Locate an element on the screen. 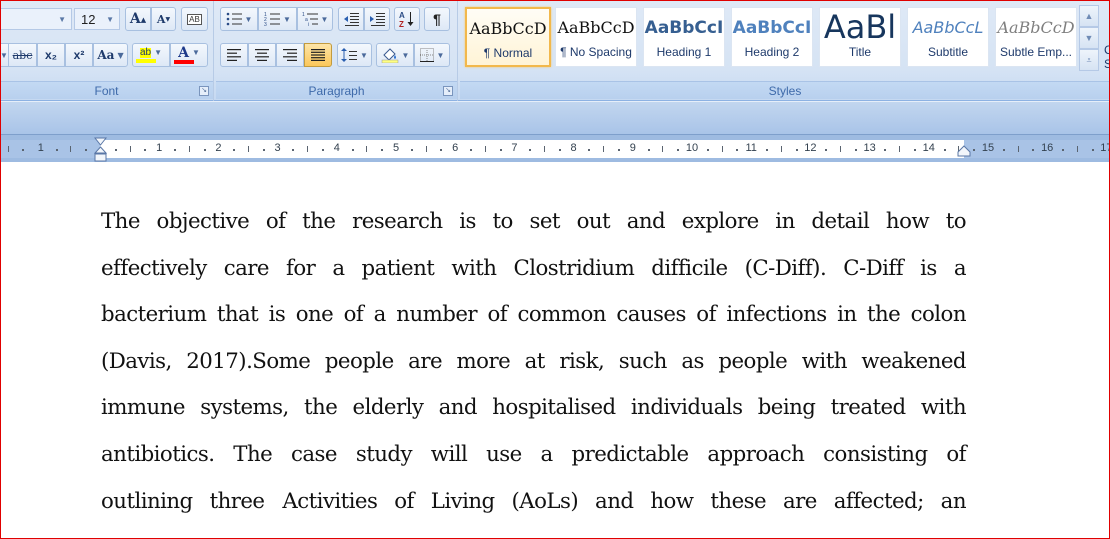 This screenshot has height=539, width=1110. gallery-scroll-down: ▼ is located at coordinates (1089, 38).